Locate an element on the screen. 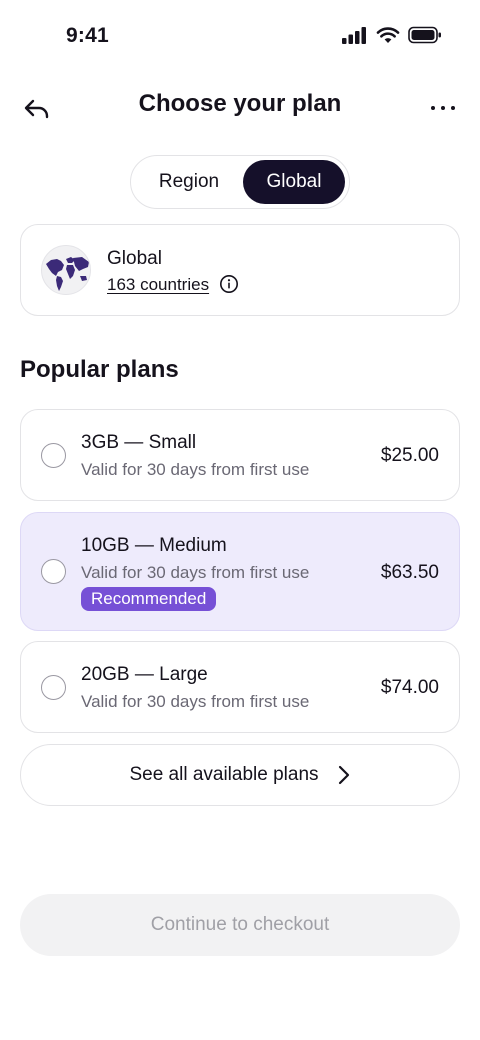  more-button is located at coordinates (443, 108).